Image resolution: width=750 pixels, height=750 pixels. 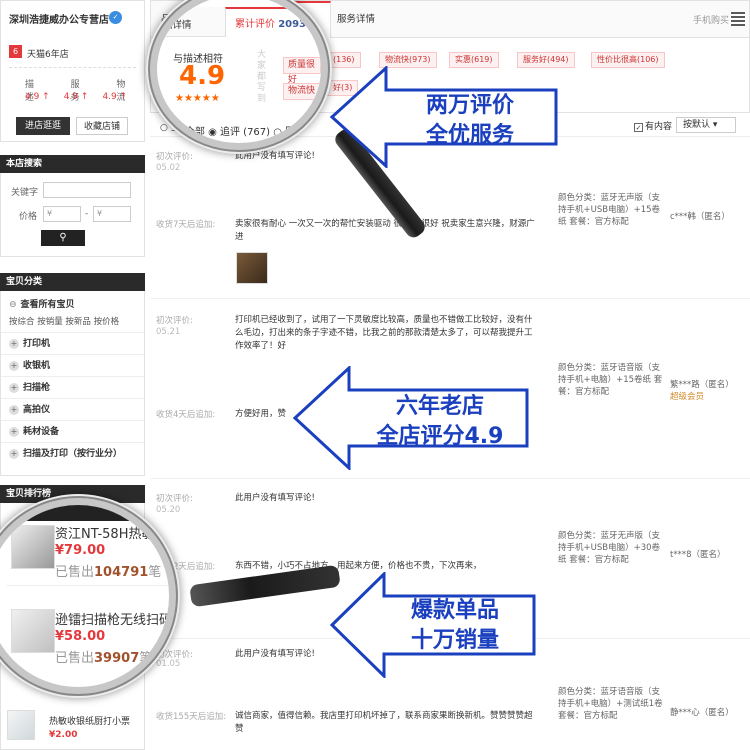 What do you see at coordinates (72, 409) in the screenshot?
I see `category-item: + 高拍仪` at bounding box center [72, 409].